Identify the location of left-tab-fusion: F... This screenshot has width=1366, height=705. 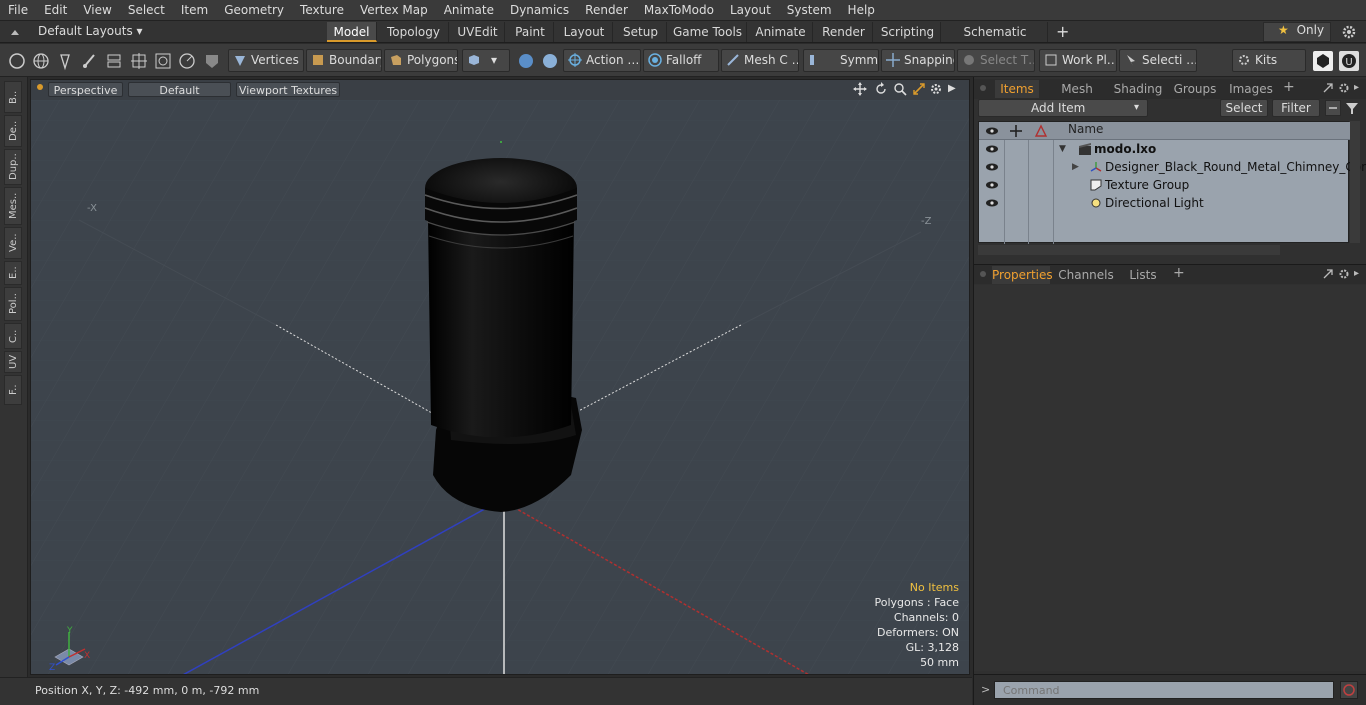
(13, 390).